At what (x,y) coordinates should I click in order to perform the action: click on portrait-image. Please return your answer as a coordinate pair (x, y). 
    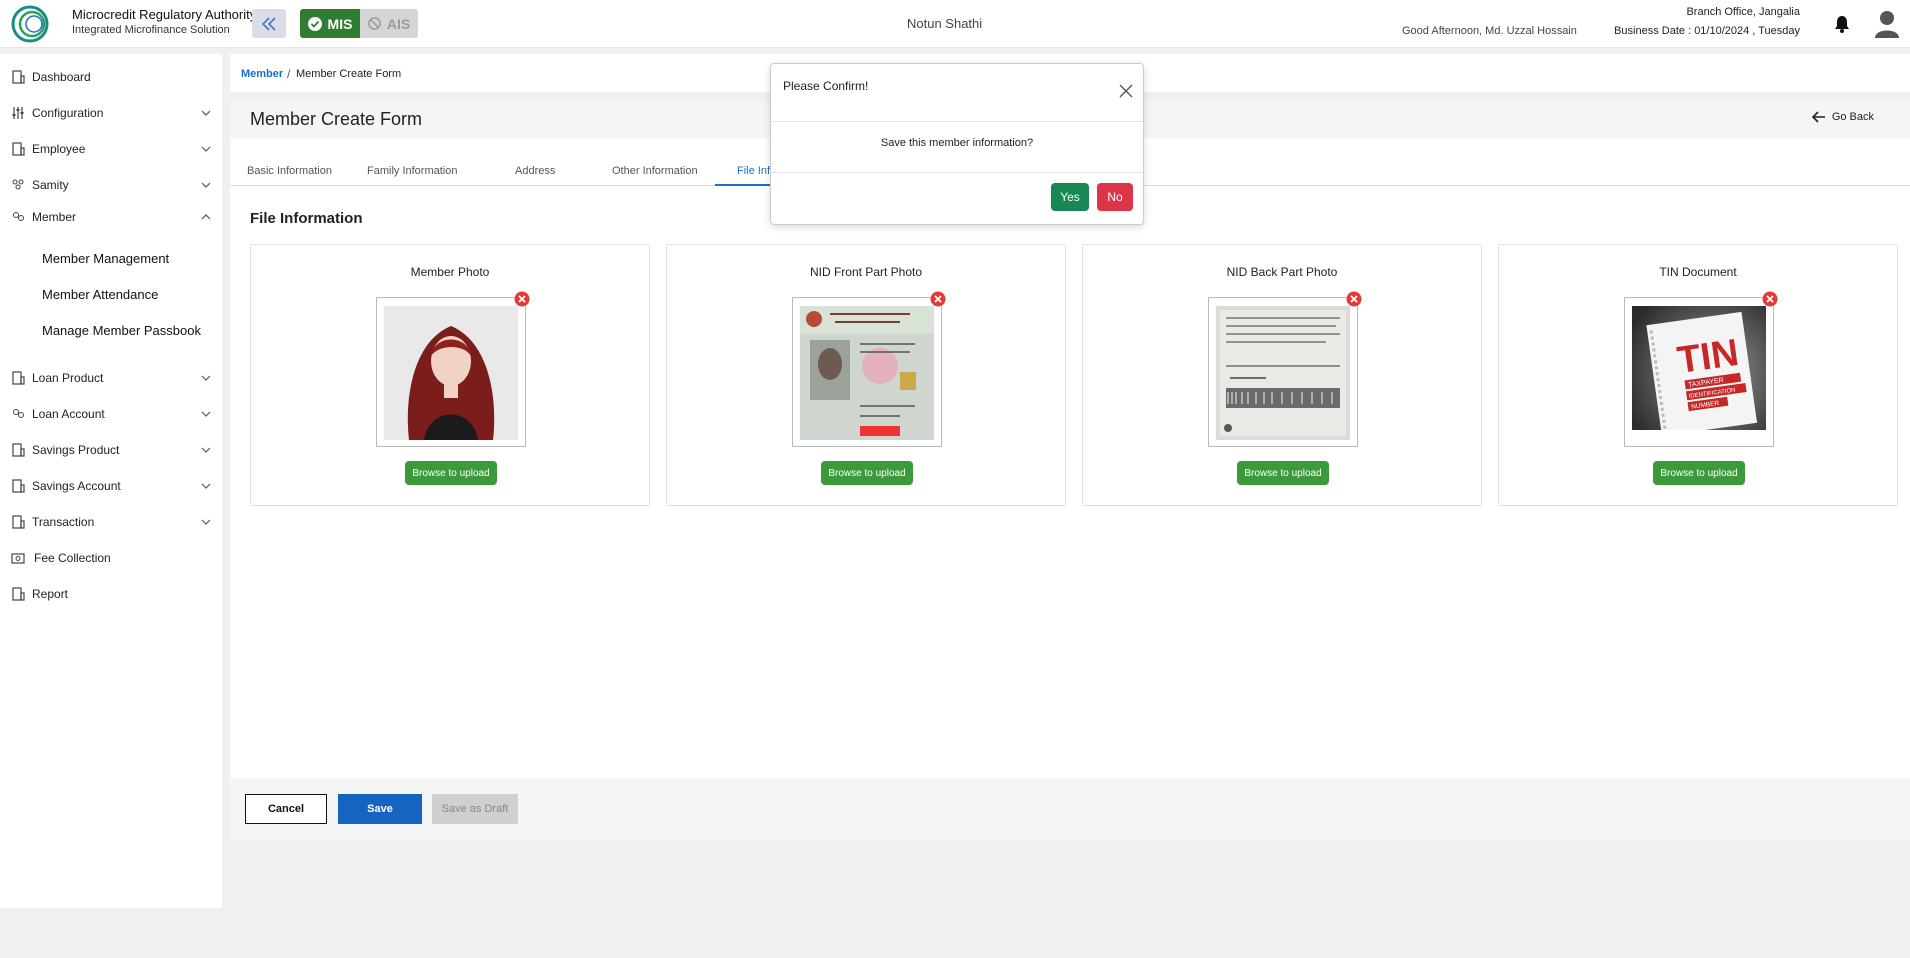
    Looking at the image, I should click on (451, 373).